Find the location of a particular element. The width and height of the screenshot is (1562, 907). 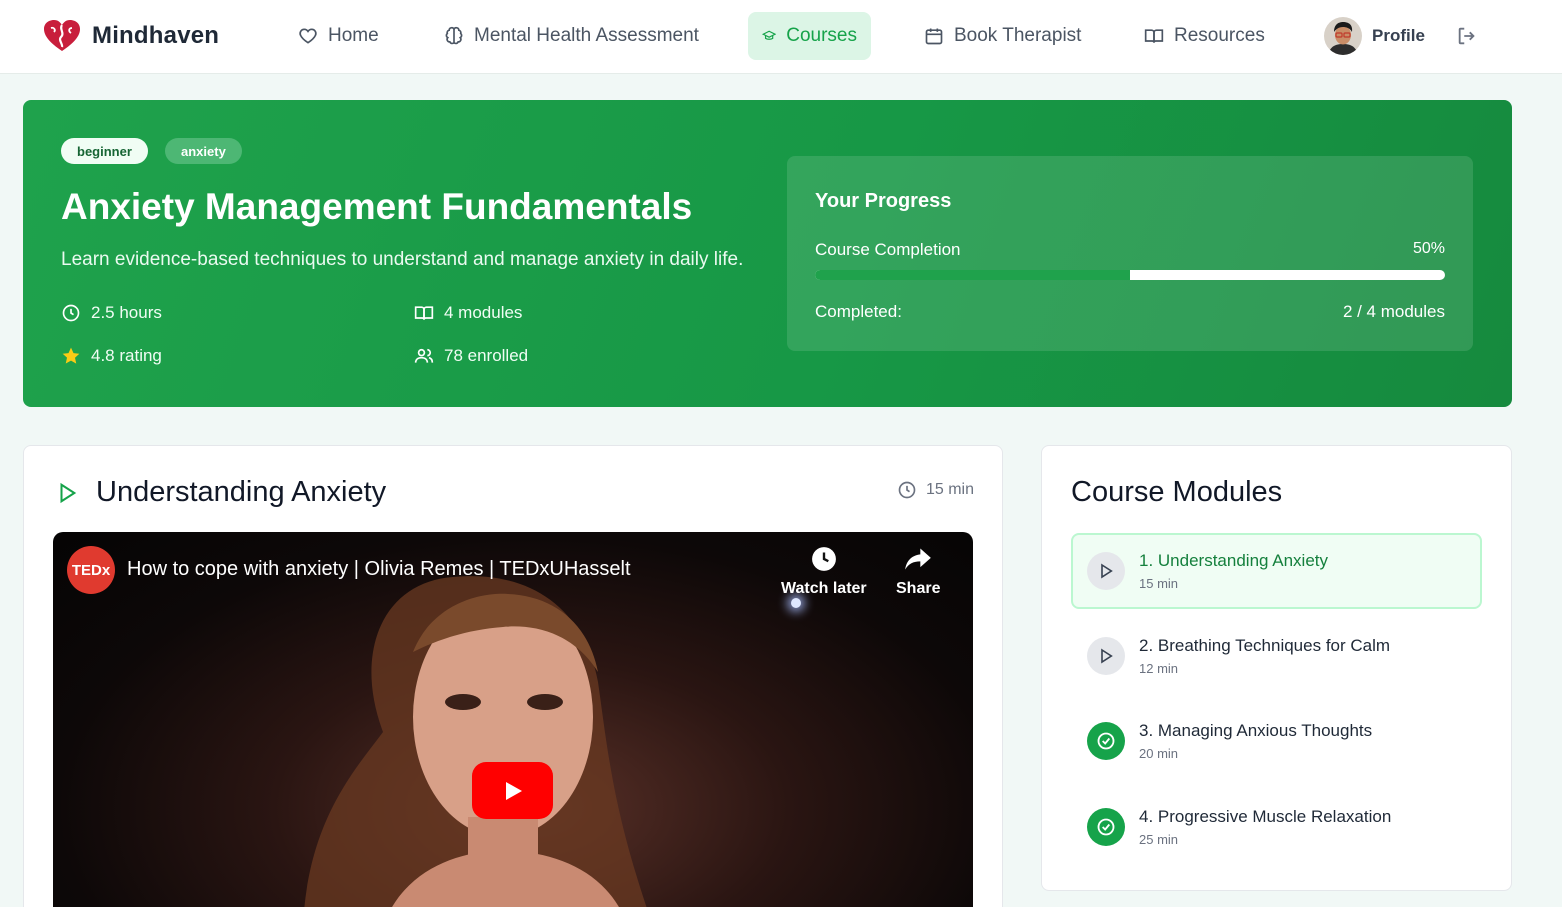

module-title: 1. Understanding Anxiety is located at coordinates (1234, 560).